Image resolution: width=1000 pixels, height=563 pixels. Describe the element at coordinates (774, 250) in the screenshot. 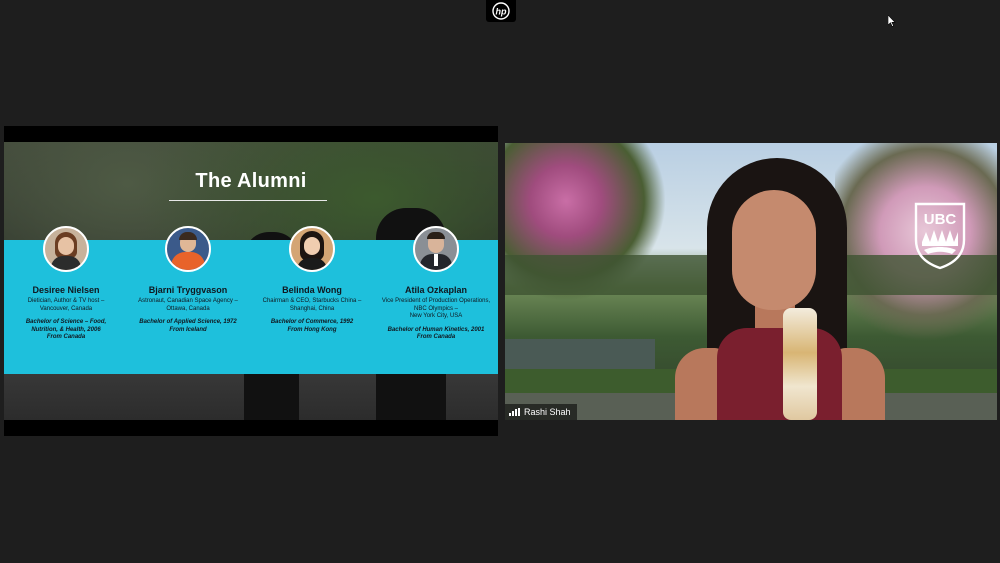

I see `participant-face` at that location.